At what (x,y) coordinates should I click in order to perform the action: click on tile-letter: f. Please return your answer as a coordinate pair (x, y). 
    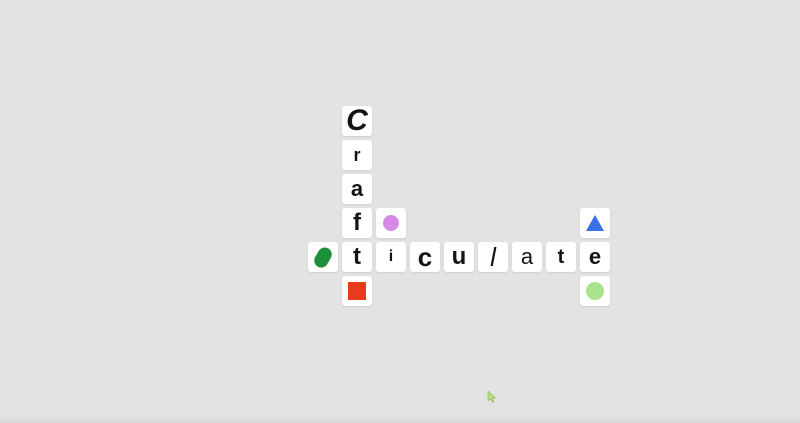
    Looking at the image, I should click on (357, 222).